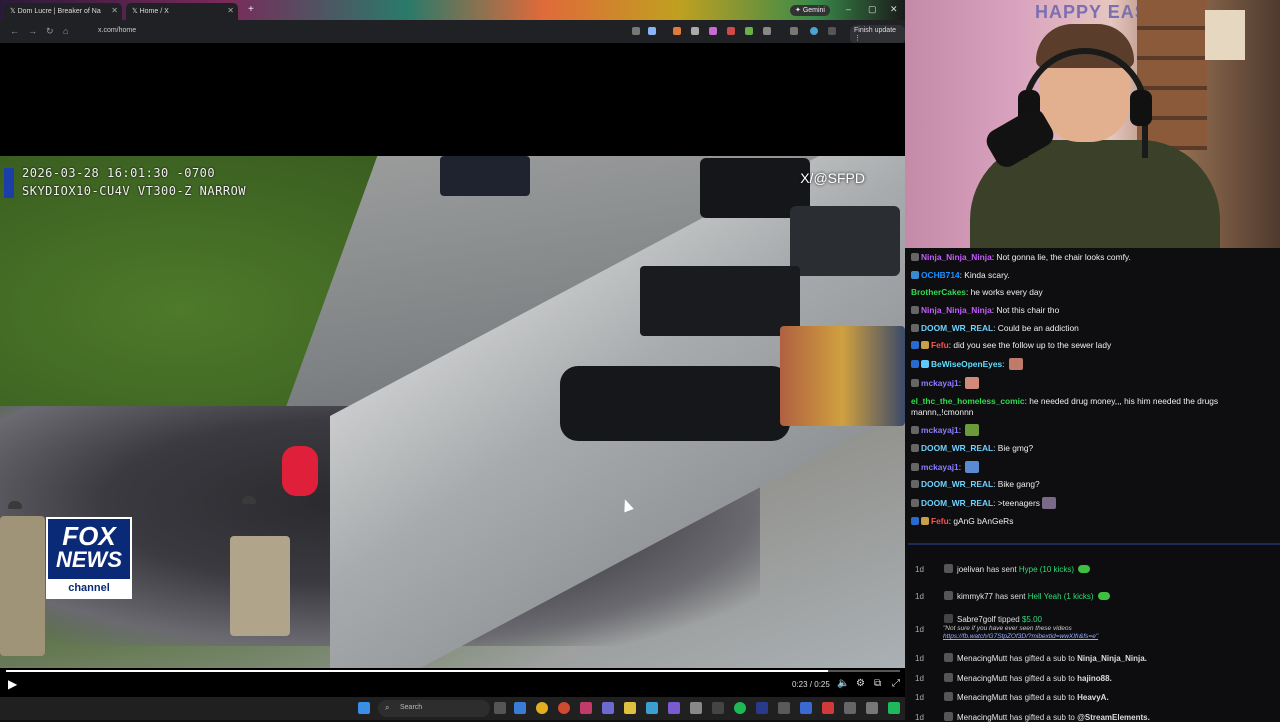 This screenshot has height=722, width=1280. Describe the element at coordinates (966, 364) in the screenshot. I see `chat-username: BeWiseOpenEyes` at that location.